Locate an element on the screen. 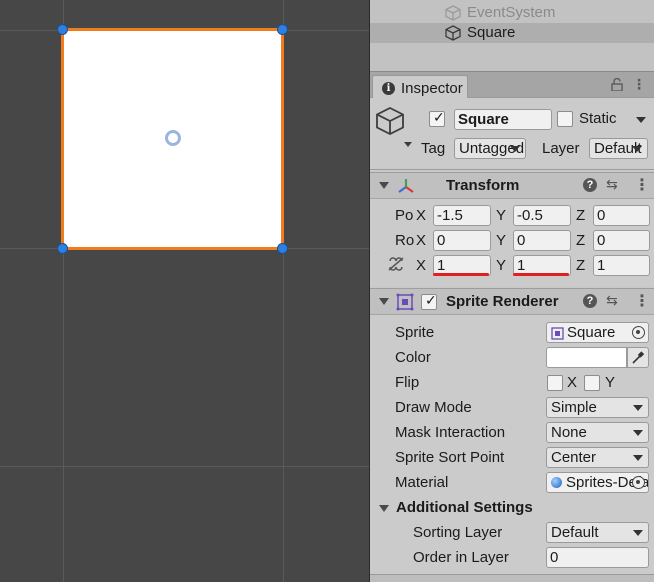  active-checkbox: ✓ is located at coordinates (437, 118).